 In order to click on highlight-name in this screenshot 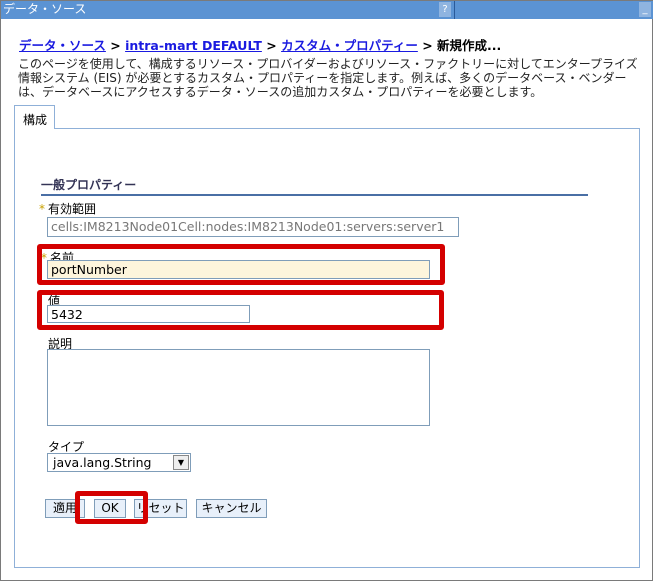, I will do `click(241, 264)`.